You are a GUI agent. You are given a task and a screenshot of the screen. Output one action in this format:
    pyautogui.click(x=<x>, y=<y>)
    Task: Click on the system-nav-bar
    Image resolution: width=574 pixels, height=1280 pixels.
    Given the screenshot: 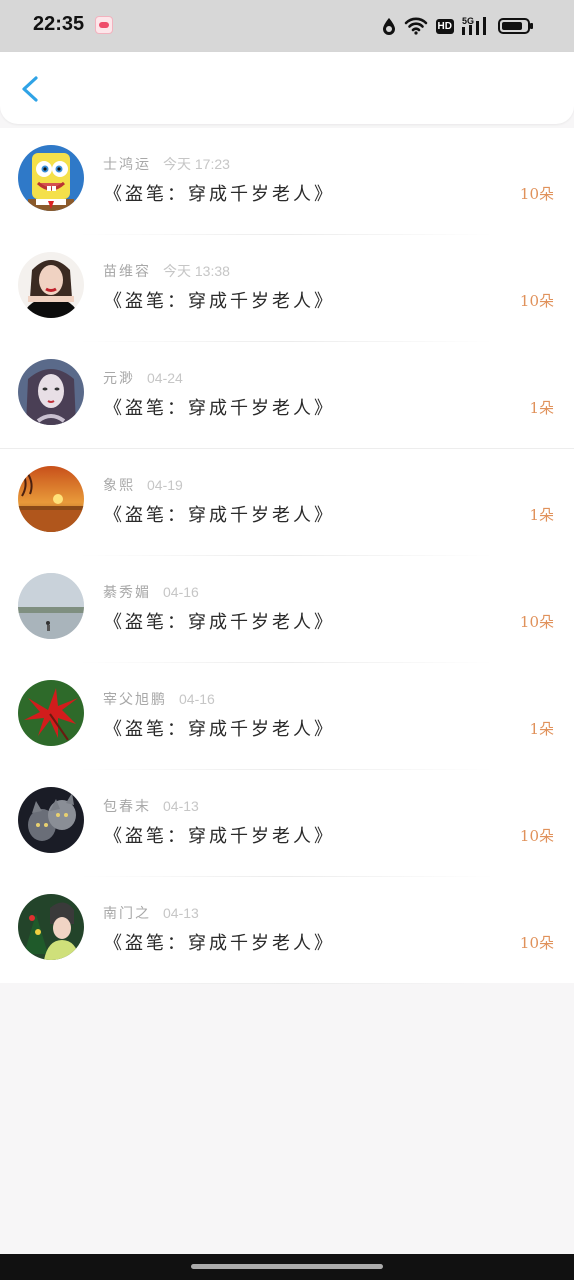 What is the action you would take?
    pyautogui.click(x=287, y=1267)
    